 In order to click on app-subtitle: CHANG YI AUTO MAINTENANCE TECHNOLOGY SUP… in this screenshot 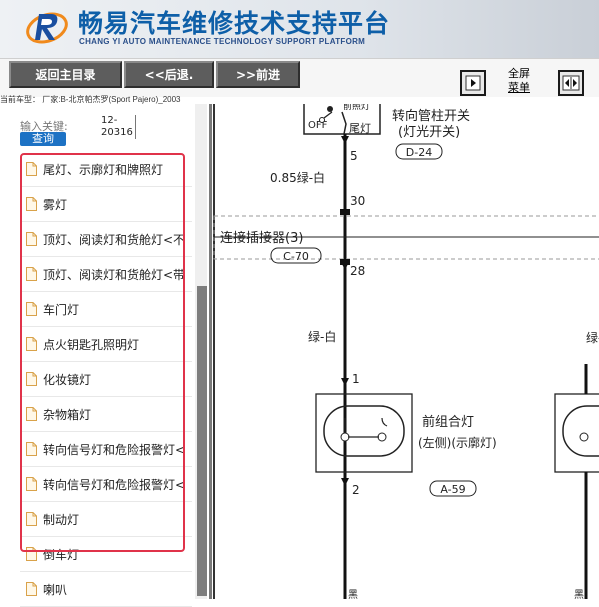, I will do `click(222, 41)`.